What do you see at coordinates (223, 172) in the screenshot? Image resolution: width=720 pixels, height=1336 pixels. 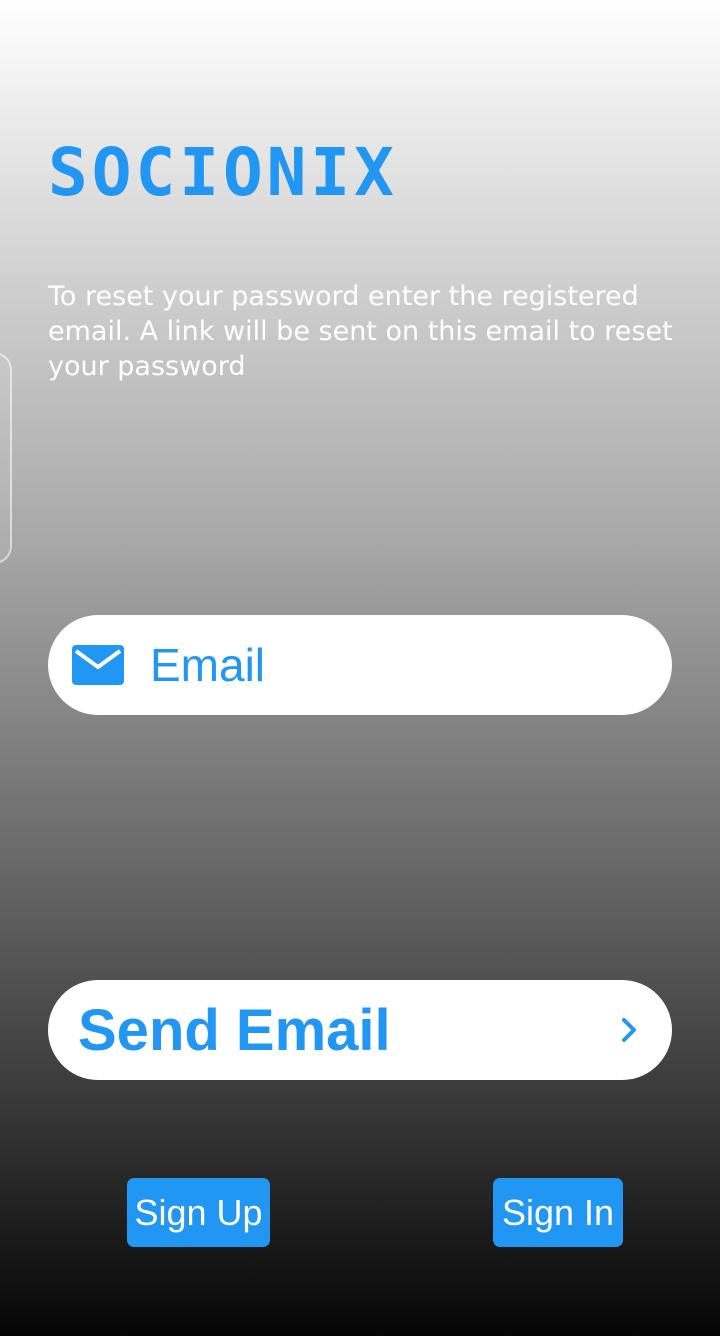 I see `app-logo: SOCIONIX` at bounding box center [223, 172].